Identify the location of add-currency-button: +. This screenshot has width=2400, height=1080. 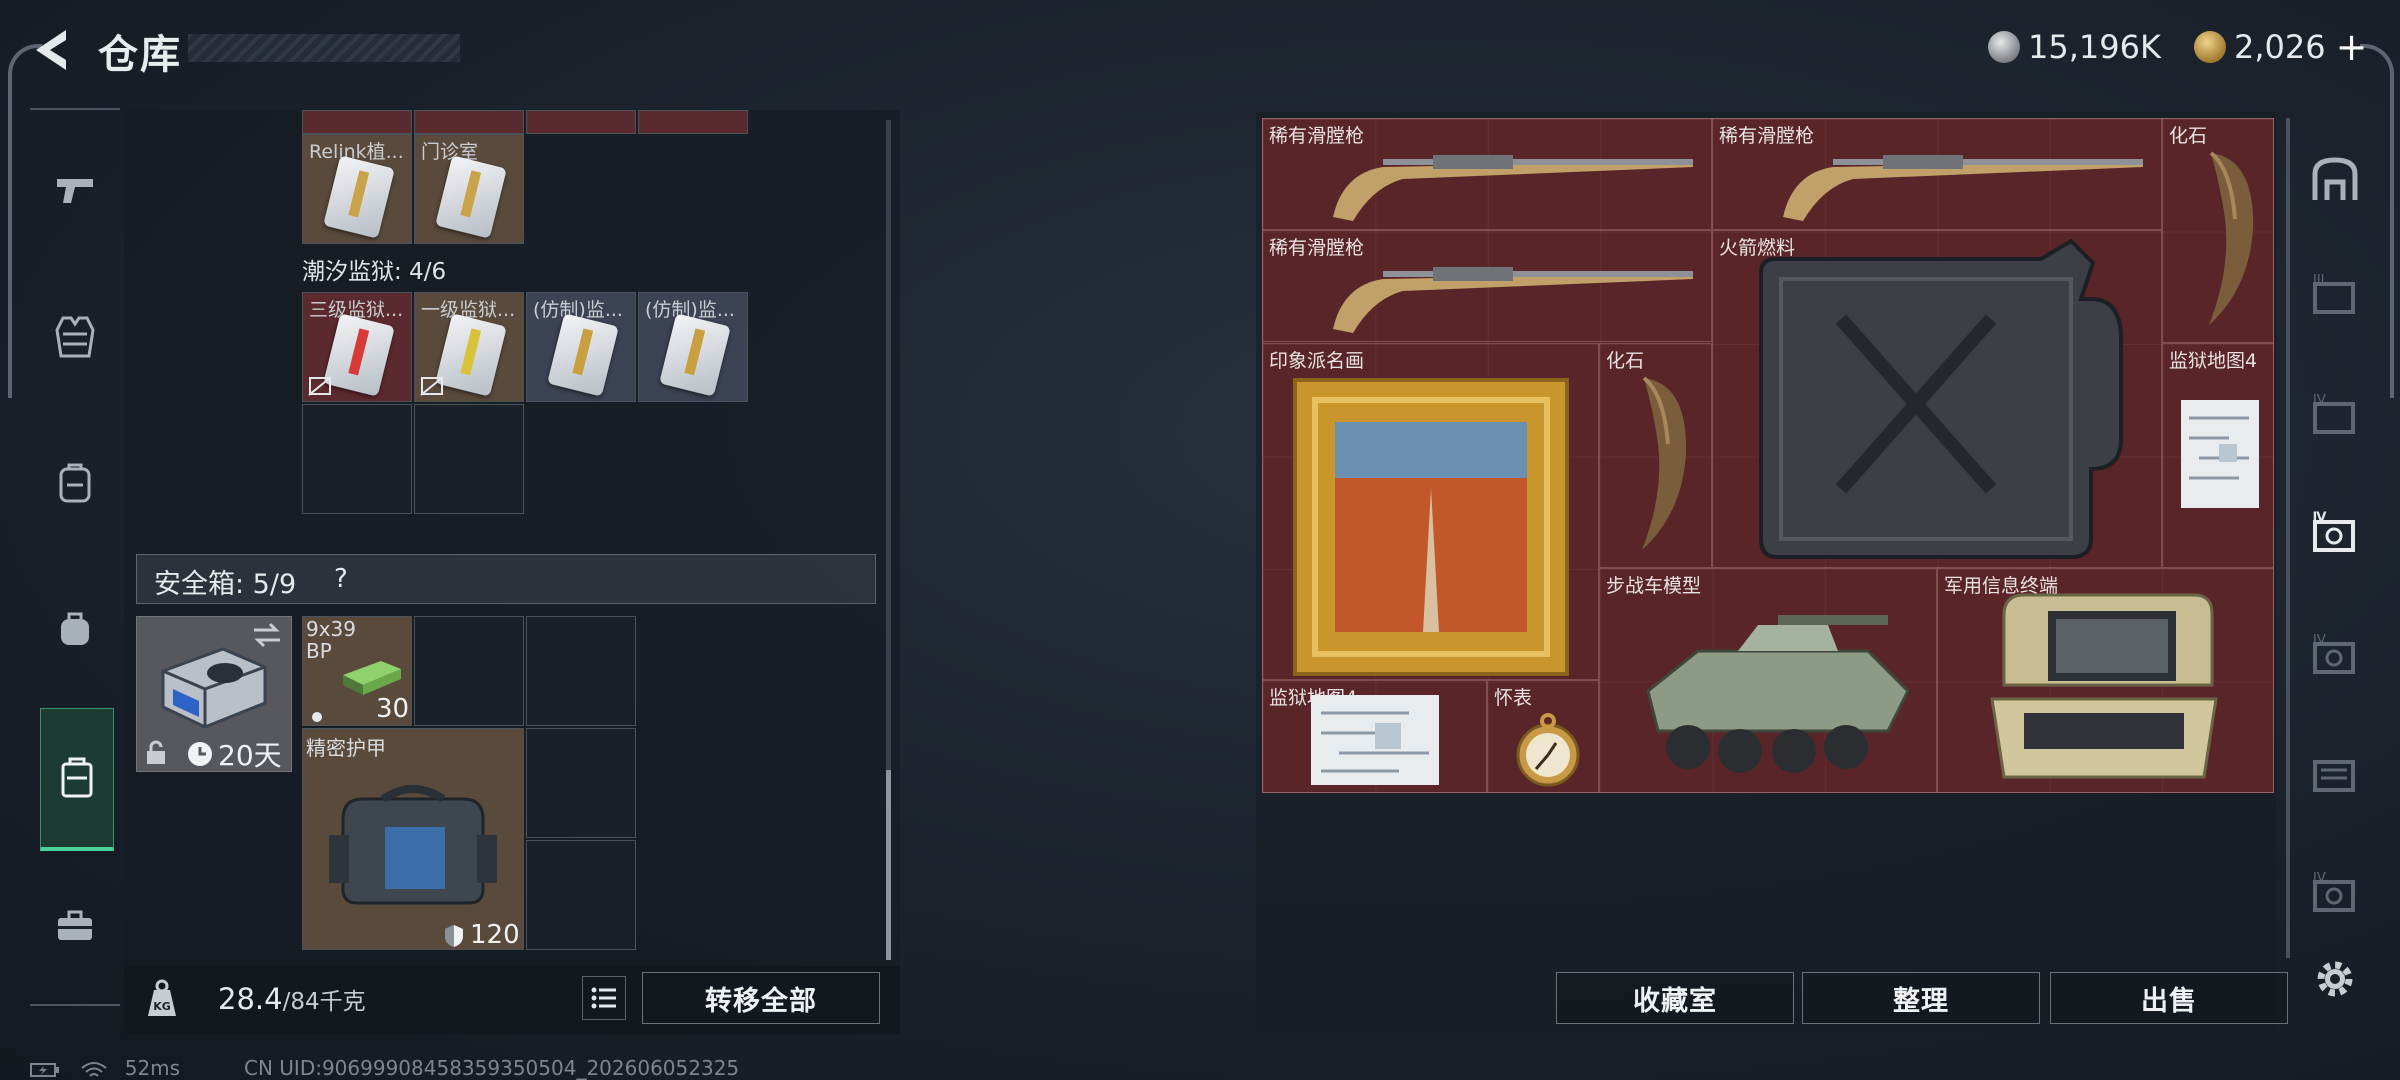
(2352, 47).